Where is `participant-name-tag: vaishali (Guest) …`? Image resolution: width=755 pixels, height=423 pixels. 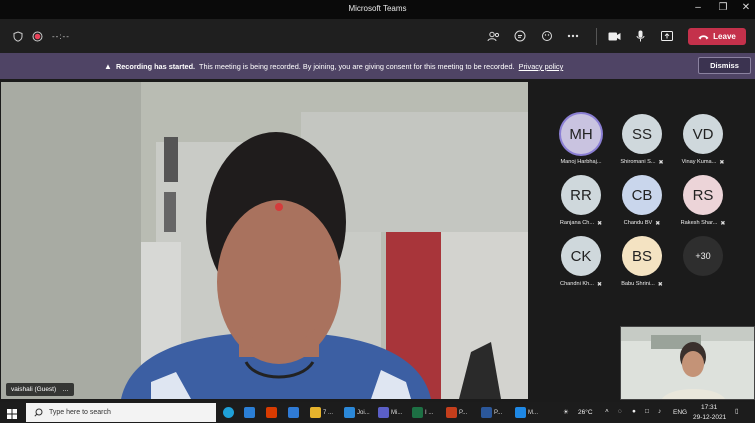 participant-name-tag: vaishali (Guest) … is located at coordinates (40, 389).